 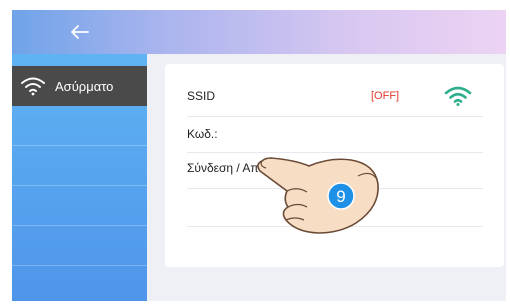 I want to click on arrow-left-icon, so click(x=79, y=32).